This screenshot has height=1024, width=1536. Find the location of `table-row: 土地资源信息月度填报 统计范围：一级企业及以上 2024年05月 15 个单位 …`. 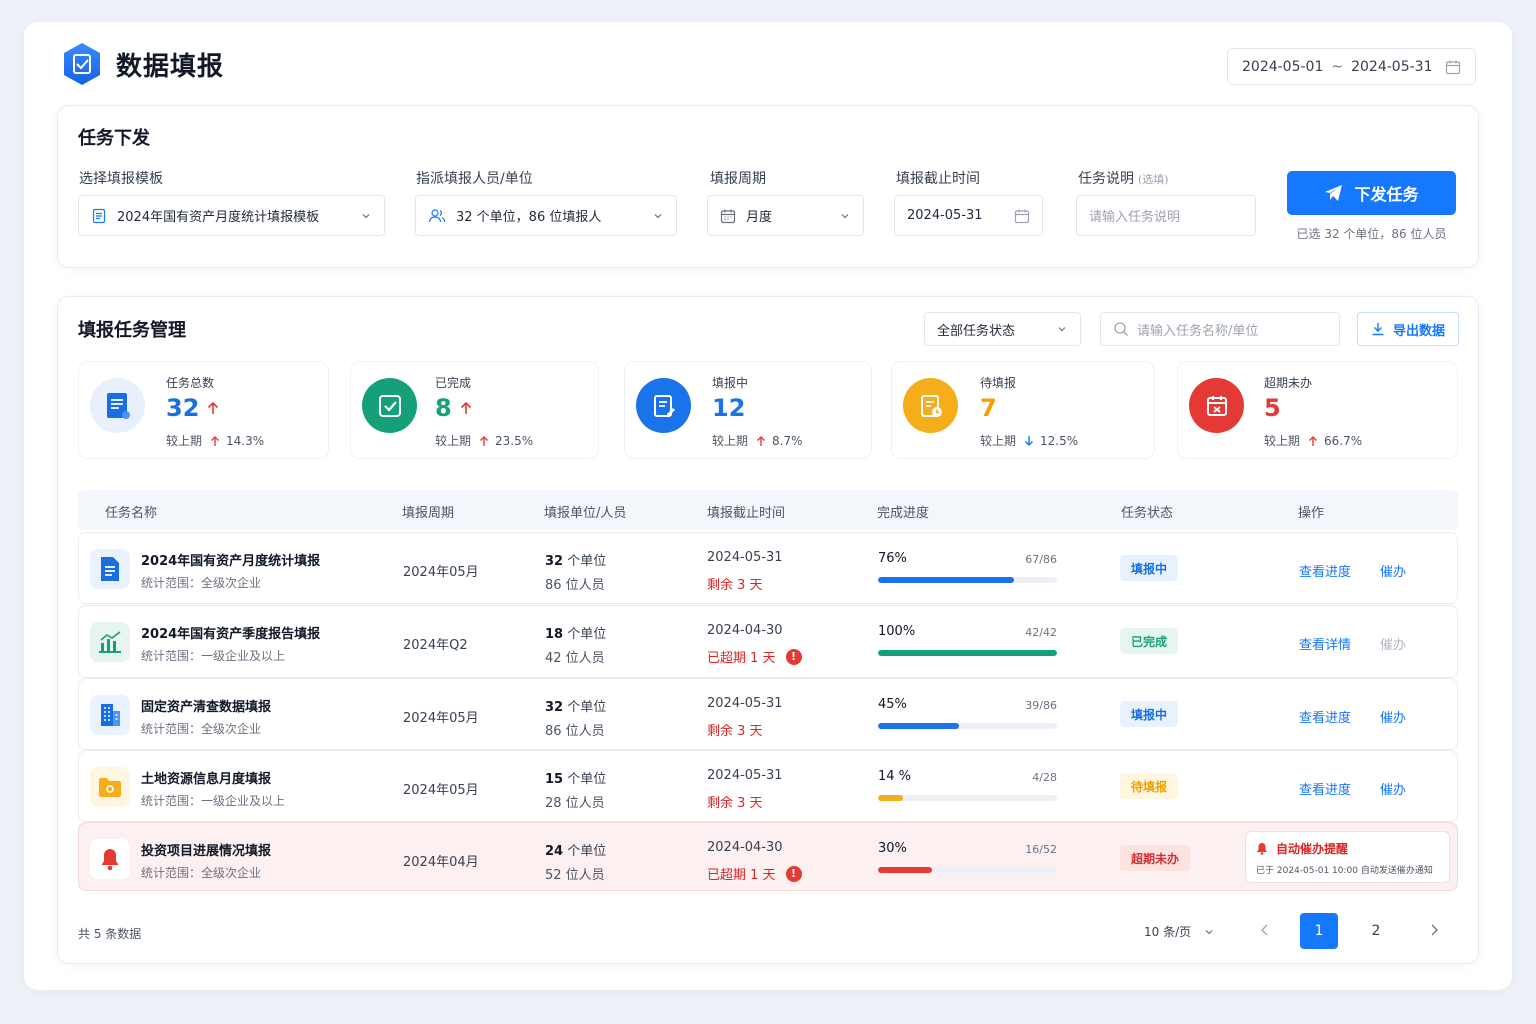

table-row: 土地资源信息月度填报 统计范围：一级企业及以上 2024年05月 15 个单位 … is located at coordinates (768, 786).